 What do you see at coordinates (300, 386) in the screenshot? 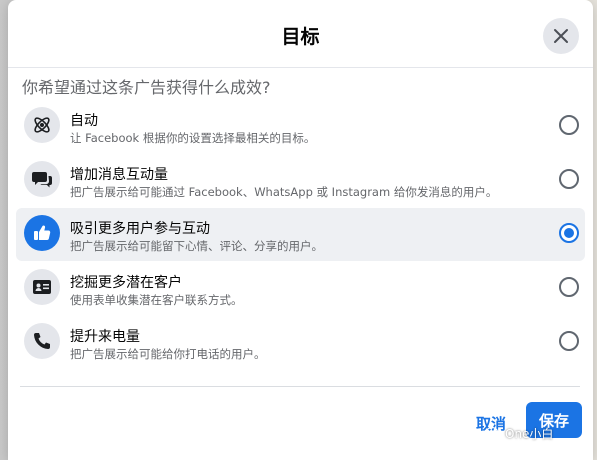
I see `footer-divider` at bounding box center [300, 386].